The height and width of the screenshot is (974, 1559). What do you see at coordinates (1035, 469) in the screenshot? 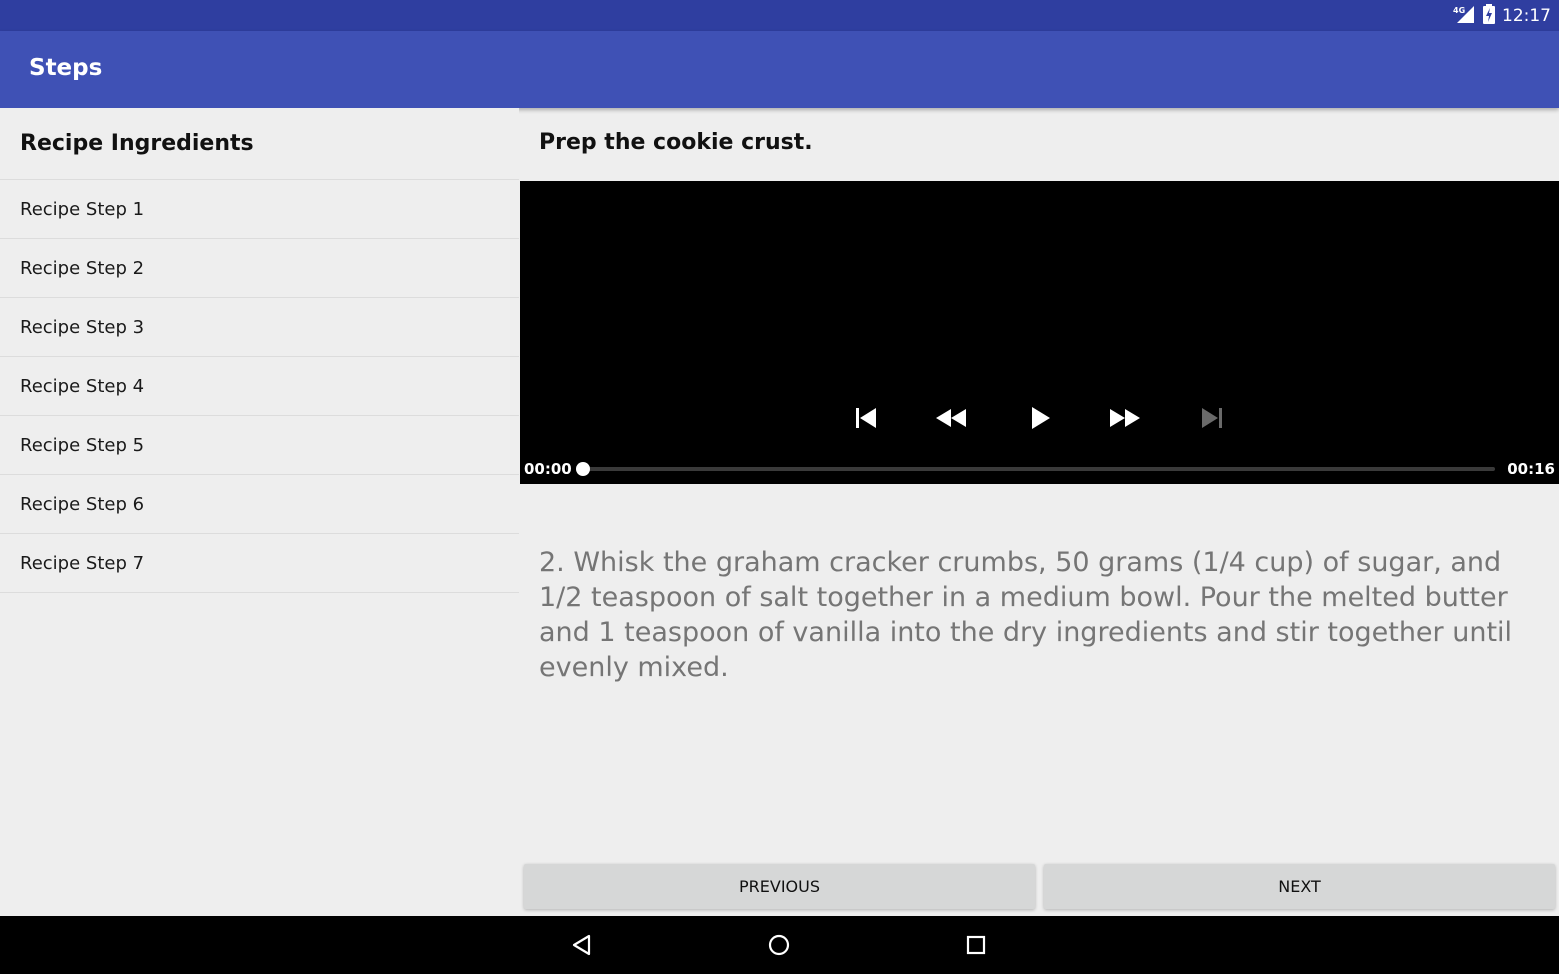
I see `seek-bar` at bounding box center [1035, 469].